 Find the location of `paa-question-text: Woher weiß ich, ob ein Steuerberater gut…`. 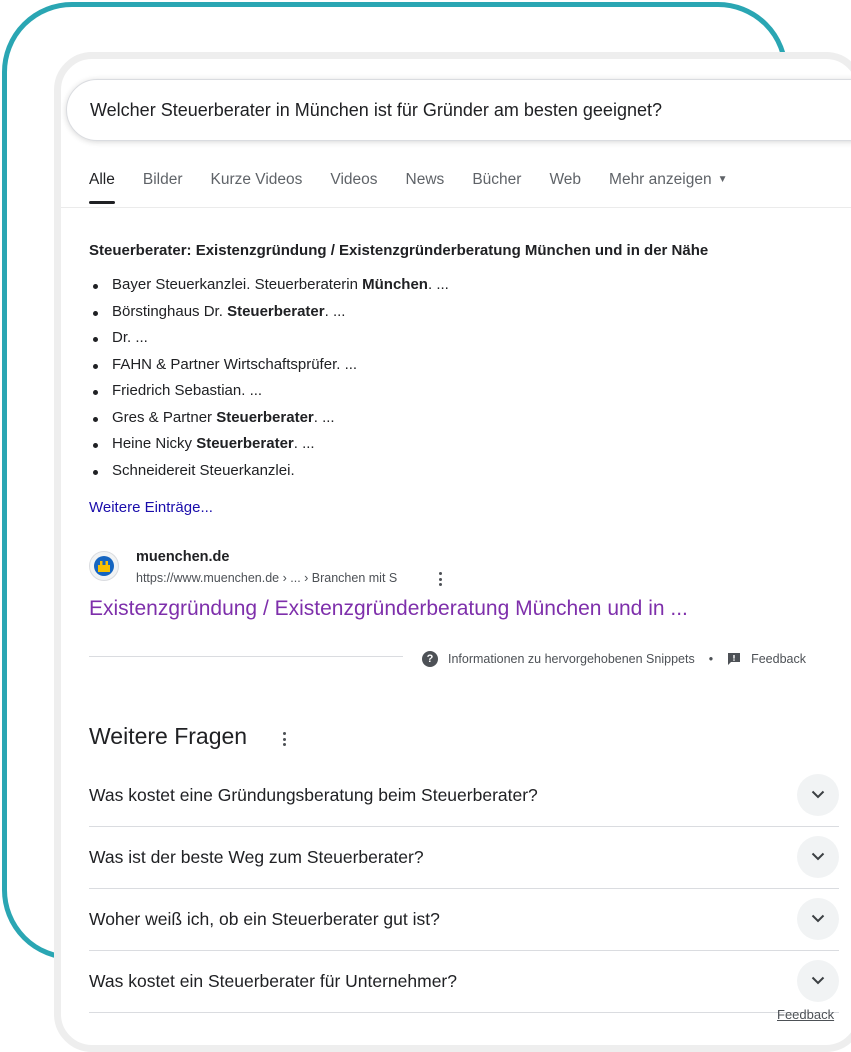

paa-question-text: Woher weiß ich, ob ein Steuerberater gut… is located at coordinates (264, 919).